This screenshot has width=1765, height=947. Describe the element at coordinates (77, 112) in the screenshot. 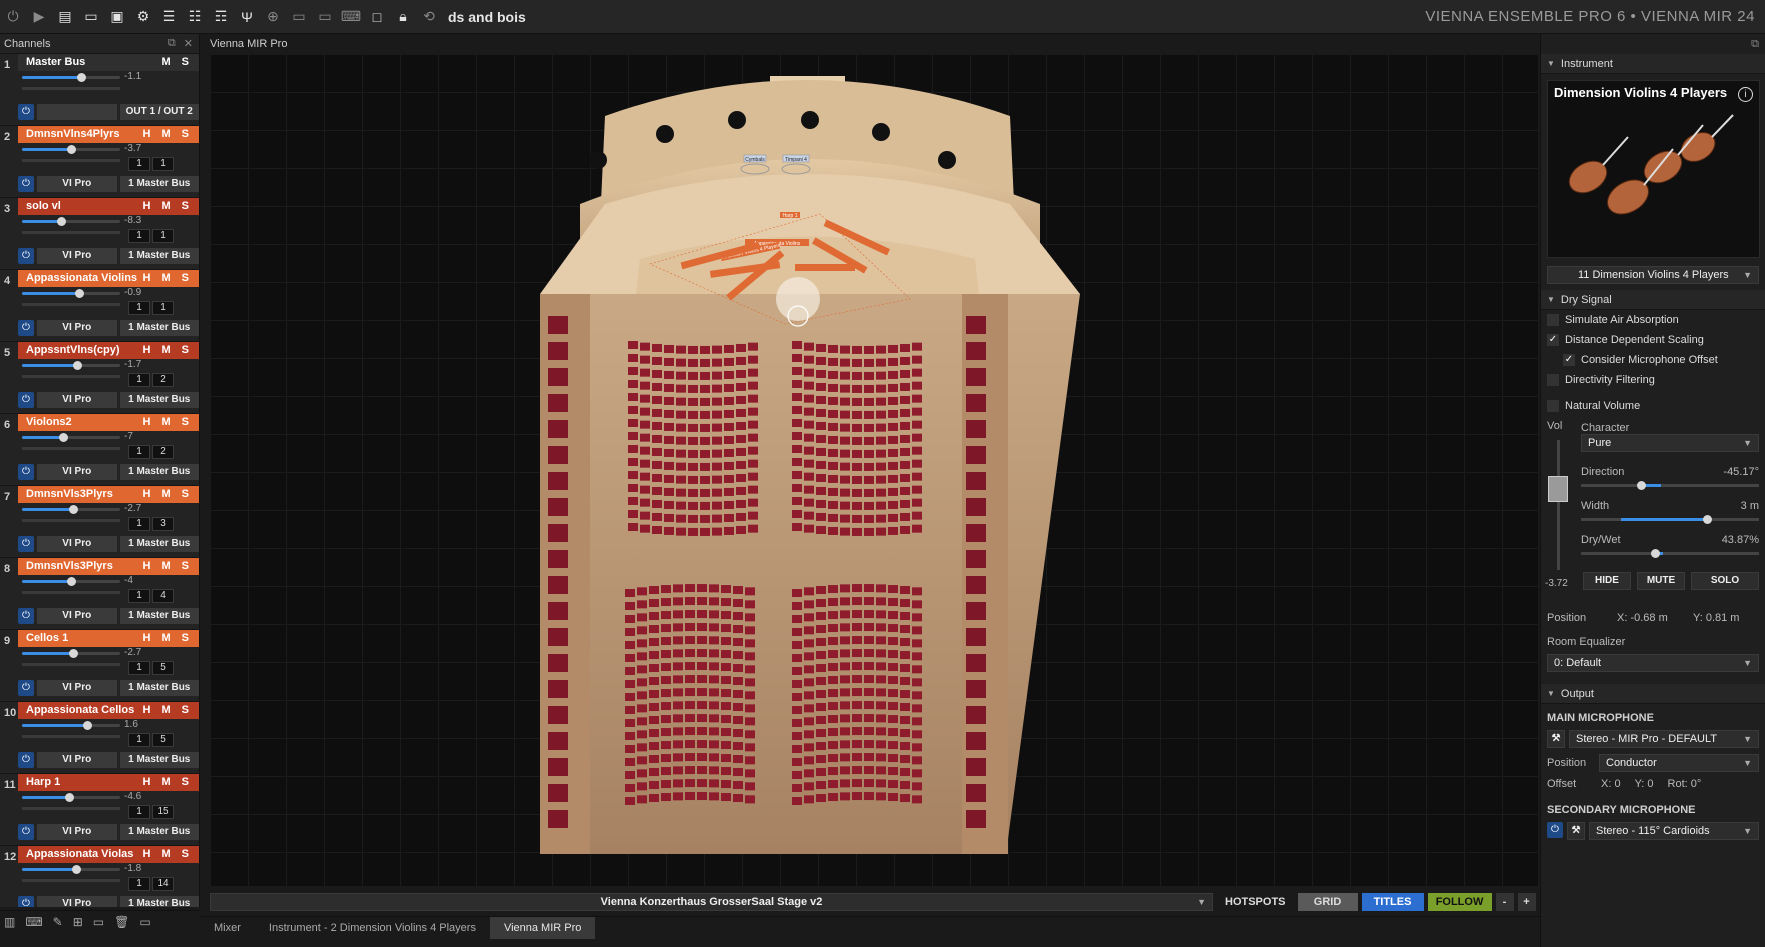

I see `channel-plugin-slot` at that location.